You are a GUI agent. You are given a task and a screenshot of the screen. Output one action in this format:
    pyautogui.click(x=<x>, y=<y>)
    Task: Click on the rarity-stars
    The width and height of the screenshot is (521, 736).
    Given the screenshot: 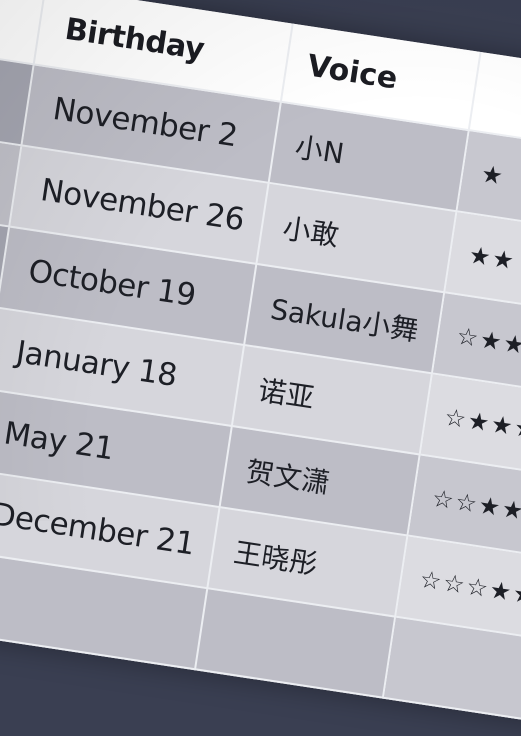 What is the action you would take?
    pyautogui.click(x=452, y=676)
    